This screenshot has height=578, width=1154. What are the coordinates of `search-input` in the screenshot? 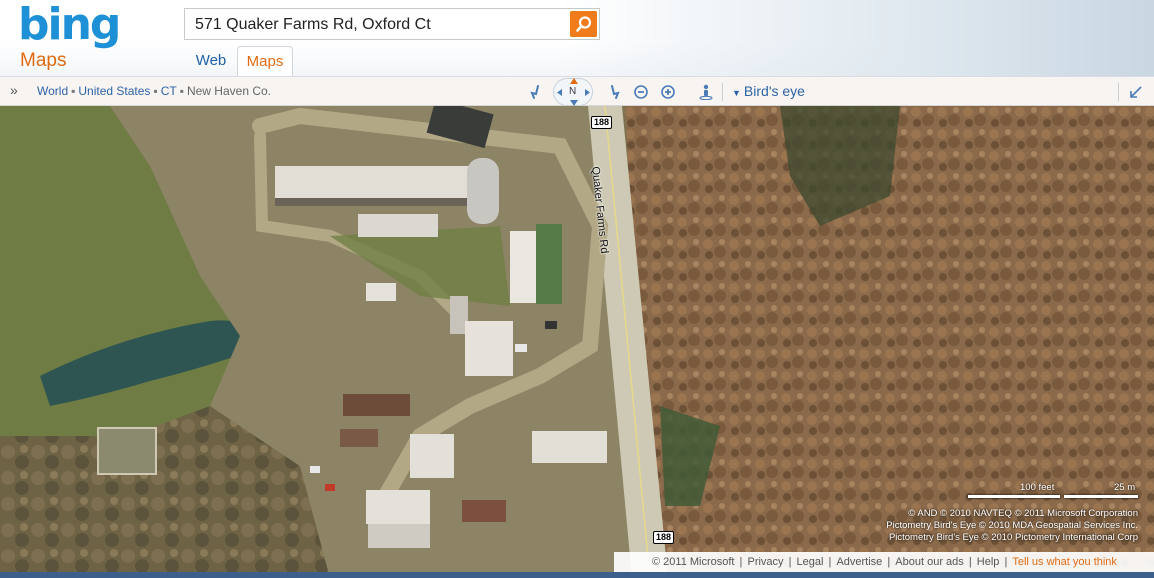 It's located at (380, 25).